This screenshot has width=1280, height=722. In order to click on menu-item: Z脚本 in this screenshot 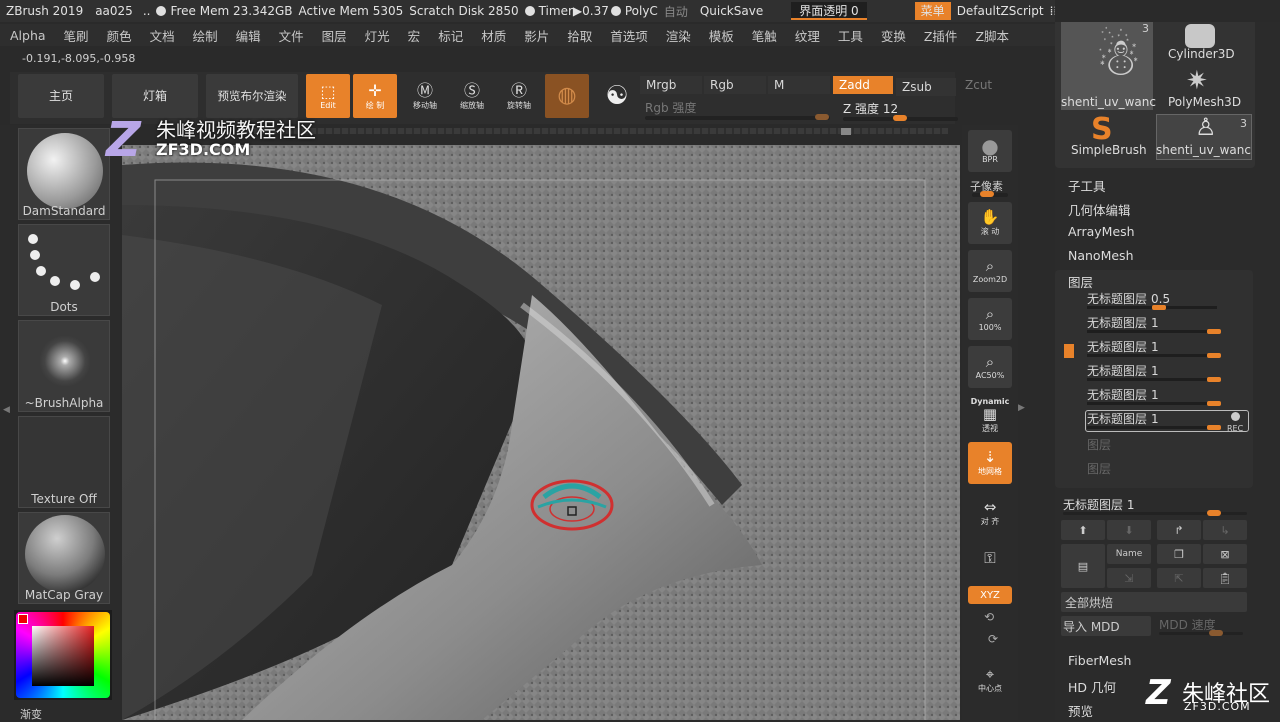, I will do `click(991, 35)`.